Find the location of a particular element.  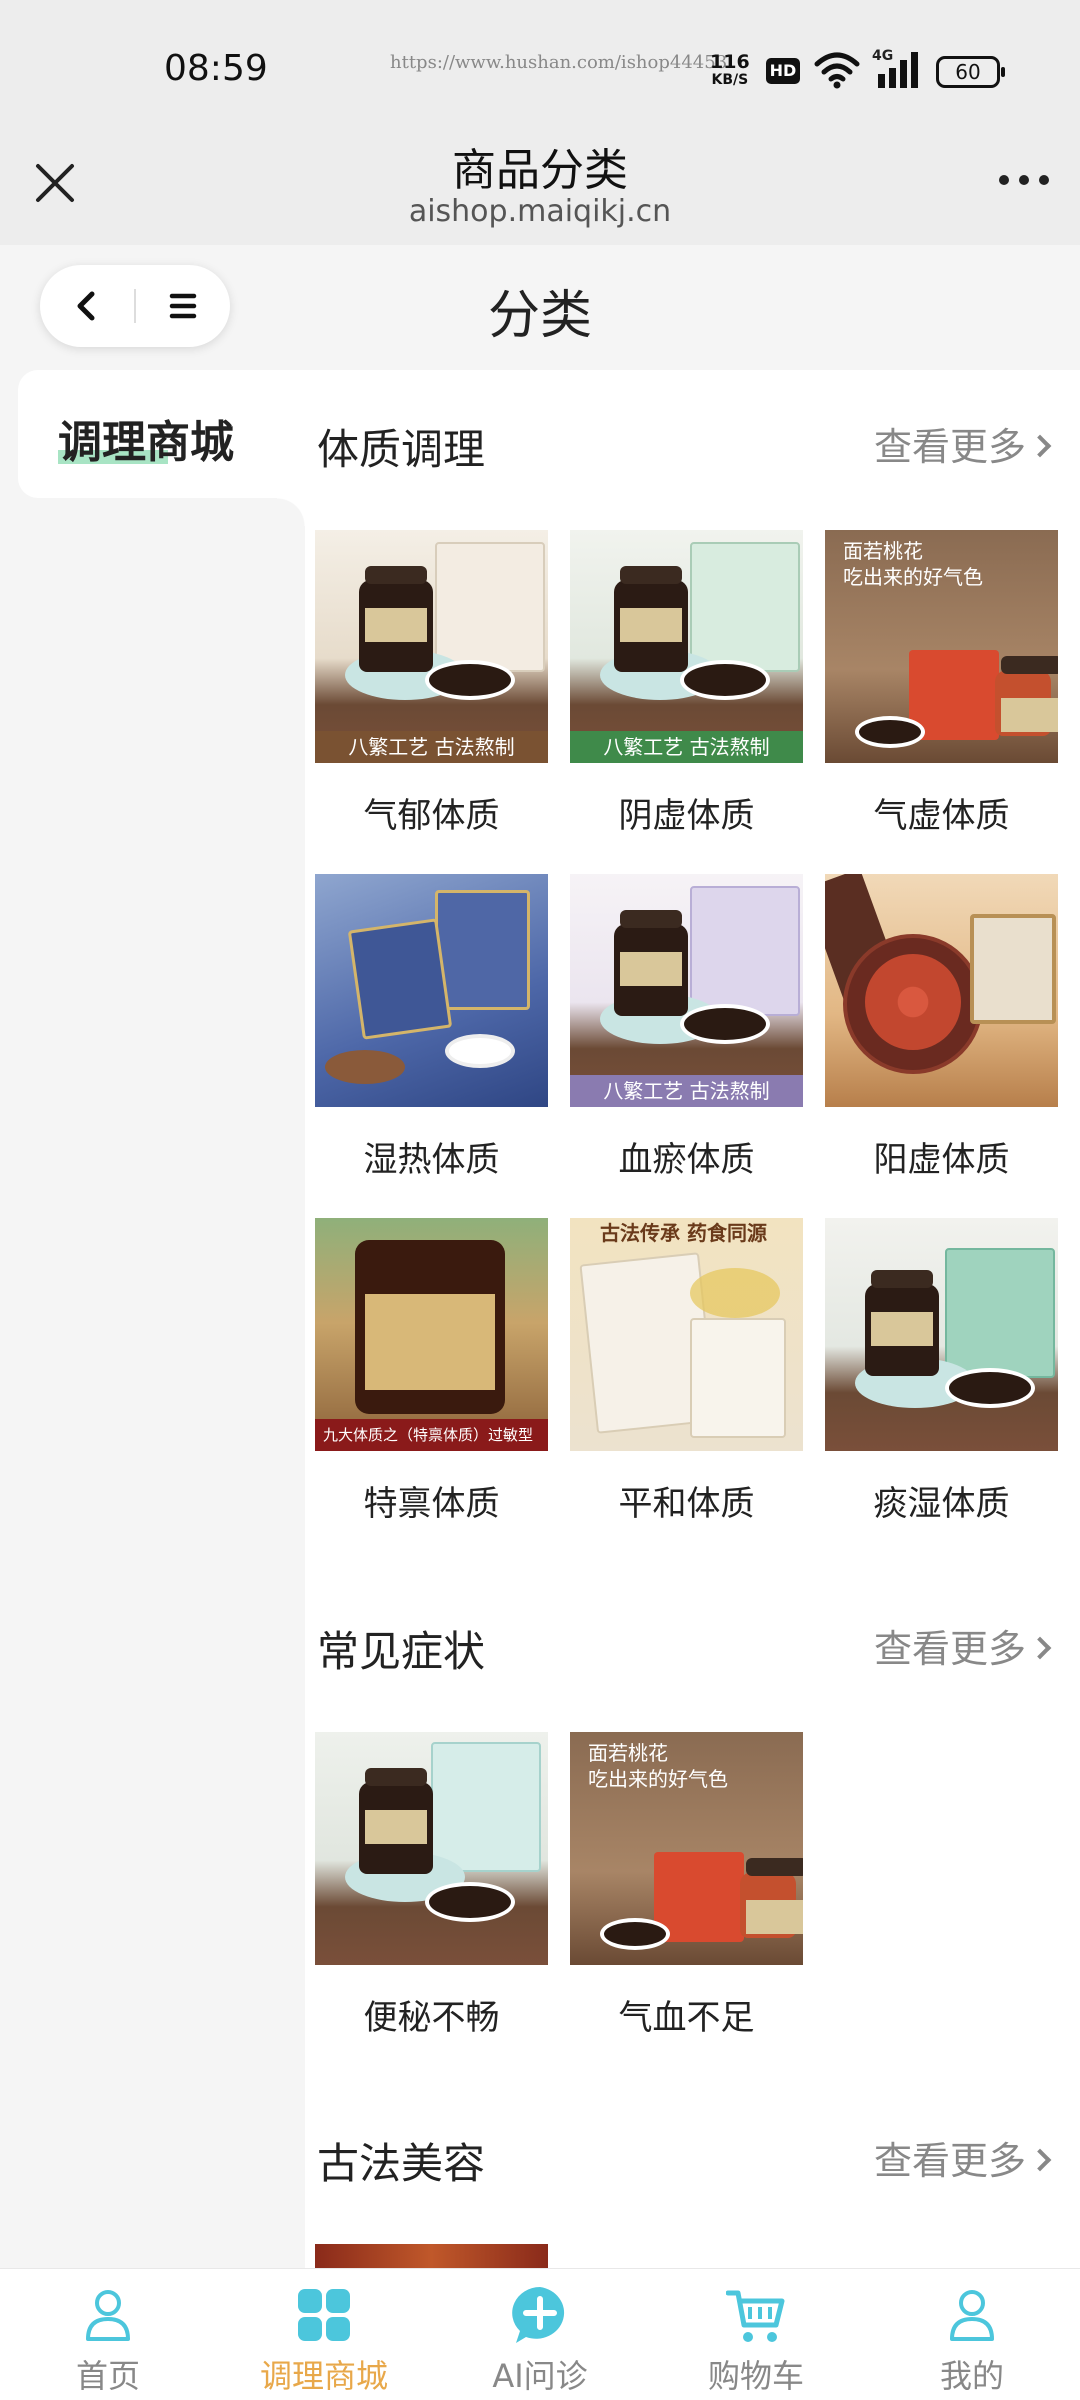

product-image: 九大体质之（特禀体质）过敏型 is located at coordinates (431, 1334).